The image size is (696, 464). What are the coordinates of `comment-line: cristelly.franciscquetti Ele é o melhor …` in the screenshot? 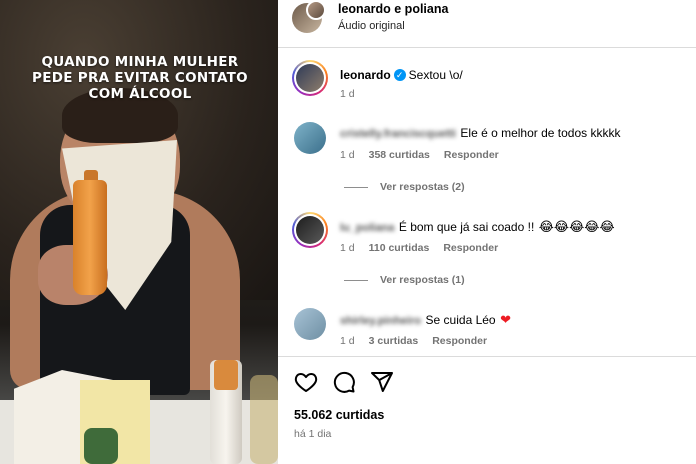 It's located at (480, 133).